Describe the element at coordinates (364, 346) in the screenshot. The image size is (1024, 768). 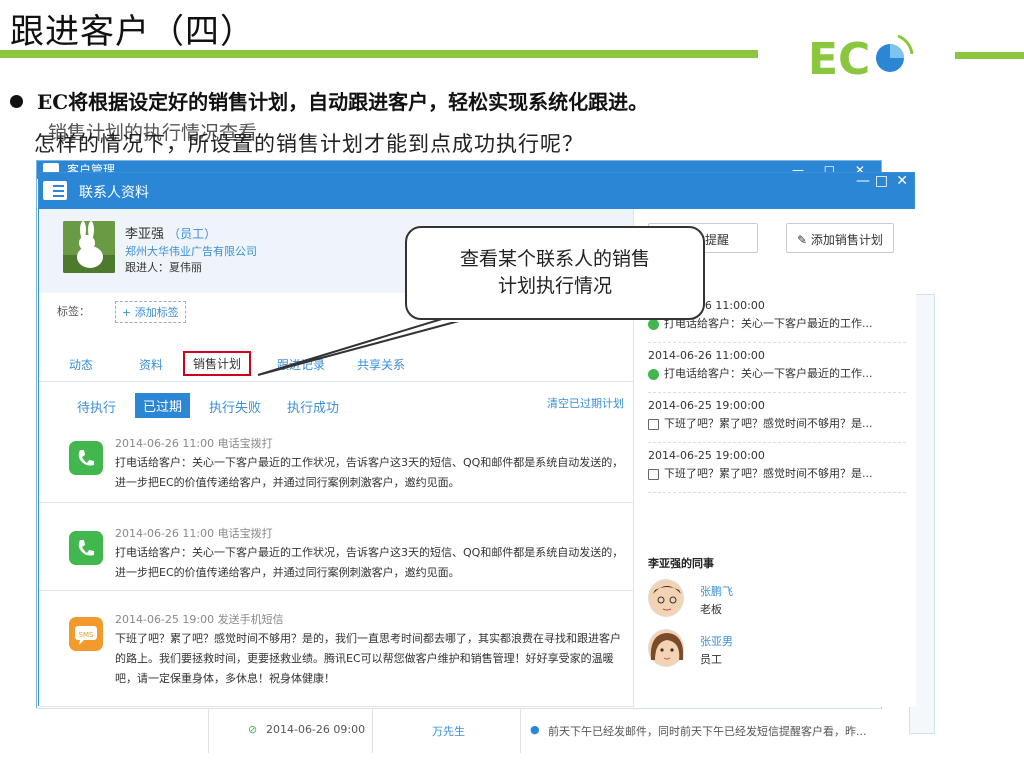
I see `callout-pointer` at that location.